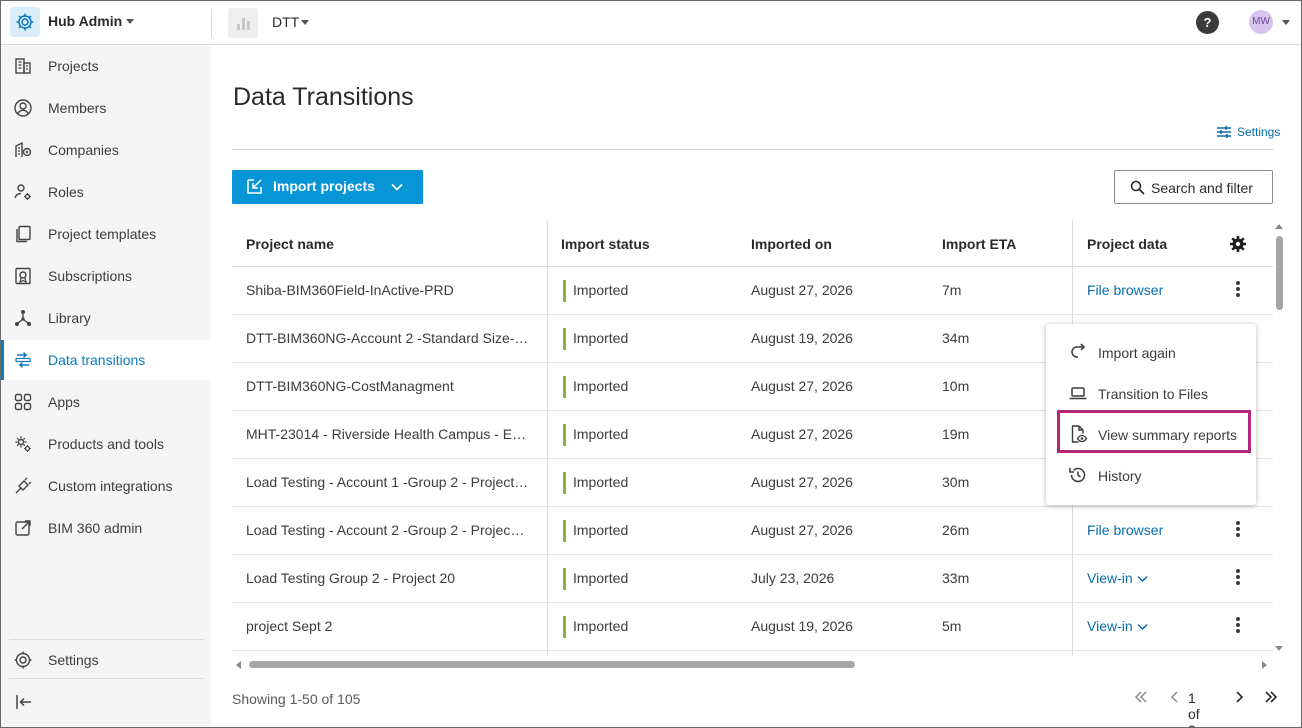 Image resolution: width=1302 pixels, height=728 pixels. What do you see at coordinates (1193, 187) in the screenshot?
I see `search-and-filter-button: Search and filter` at bounding box center [1193, 187].